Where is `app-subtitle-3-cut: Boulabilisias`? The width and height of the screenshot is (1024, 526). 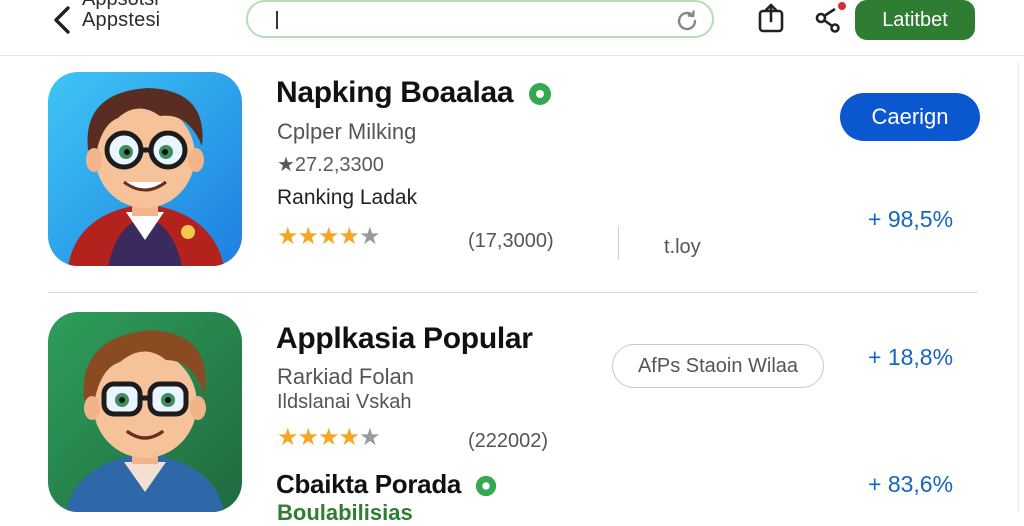
app-subtitle-3-cut: Boulabilisias is located at coordinates (345, 512).